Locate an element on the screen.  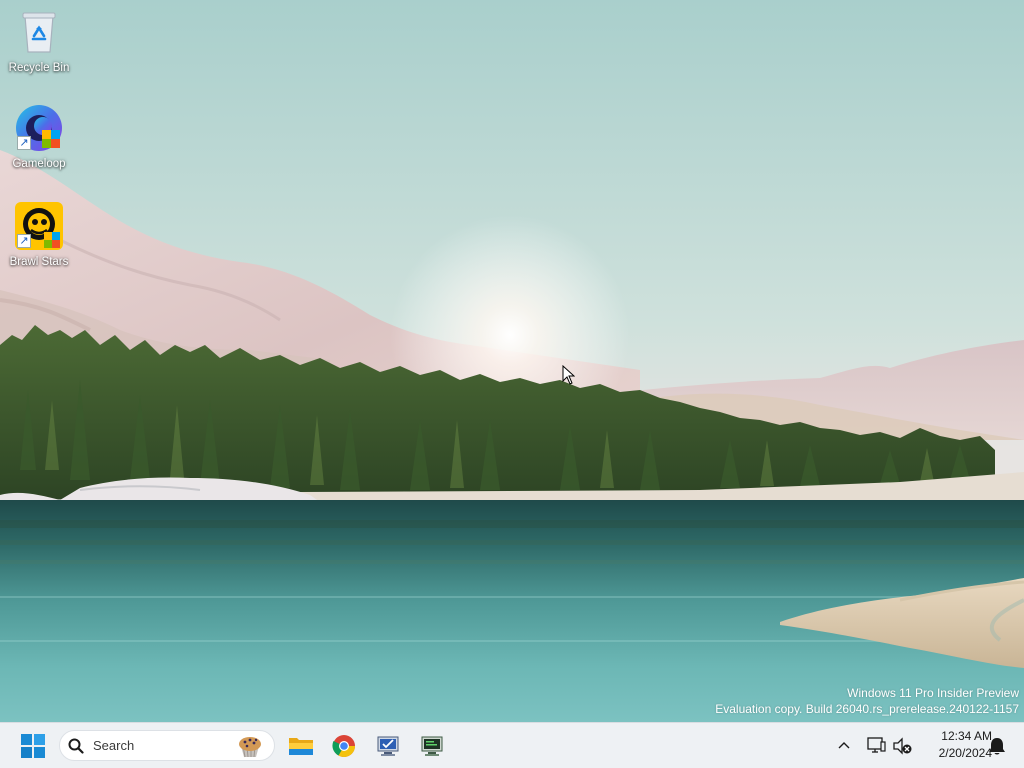
volume-muted-icon is located at coordinates (902, 746).